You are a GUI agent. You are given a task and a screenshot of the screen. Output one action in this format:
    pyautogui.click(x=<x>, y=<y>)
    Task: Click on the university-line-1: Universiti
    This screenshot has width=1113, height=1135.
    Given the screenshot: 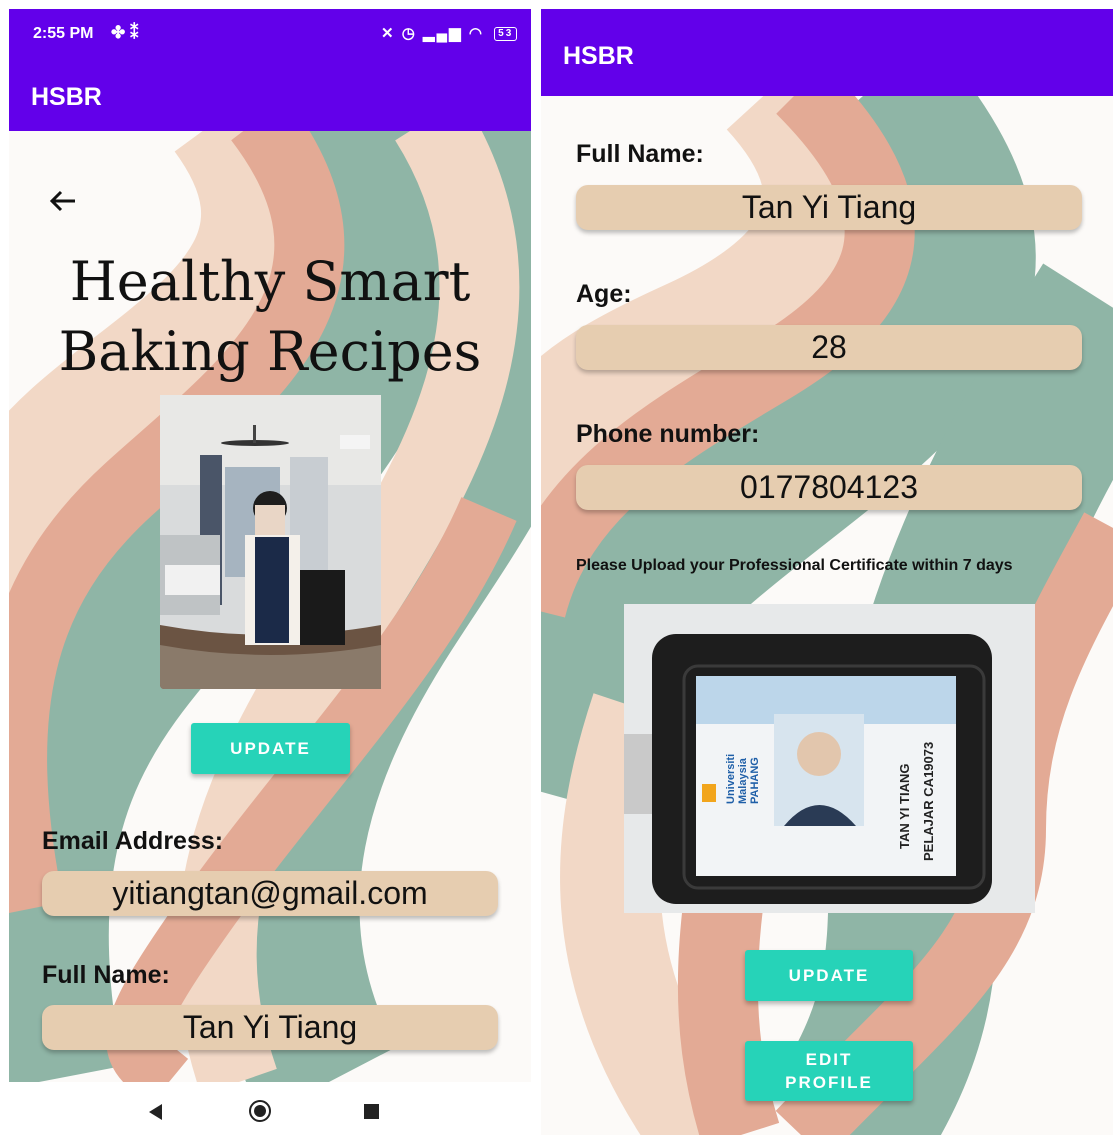 What is the action you would take?
    pyautogui.click(x=731, y=779)
    